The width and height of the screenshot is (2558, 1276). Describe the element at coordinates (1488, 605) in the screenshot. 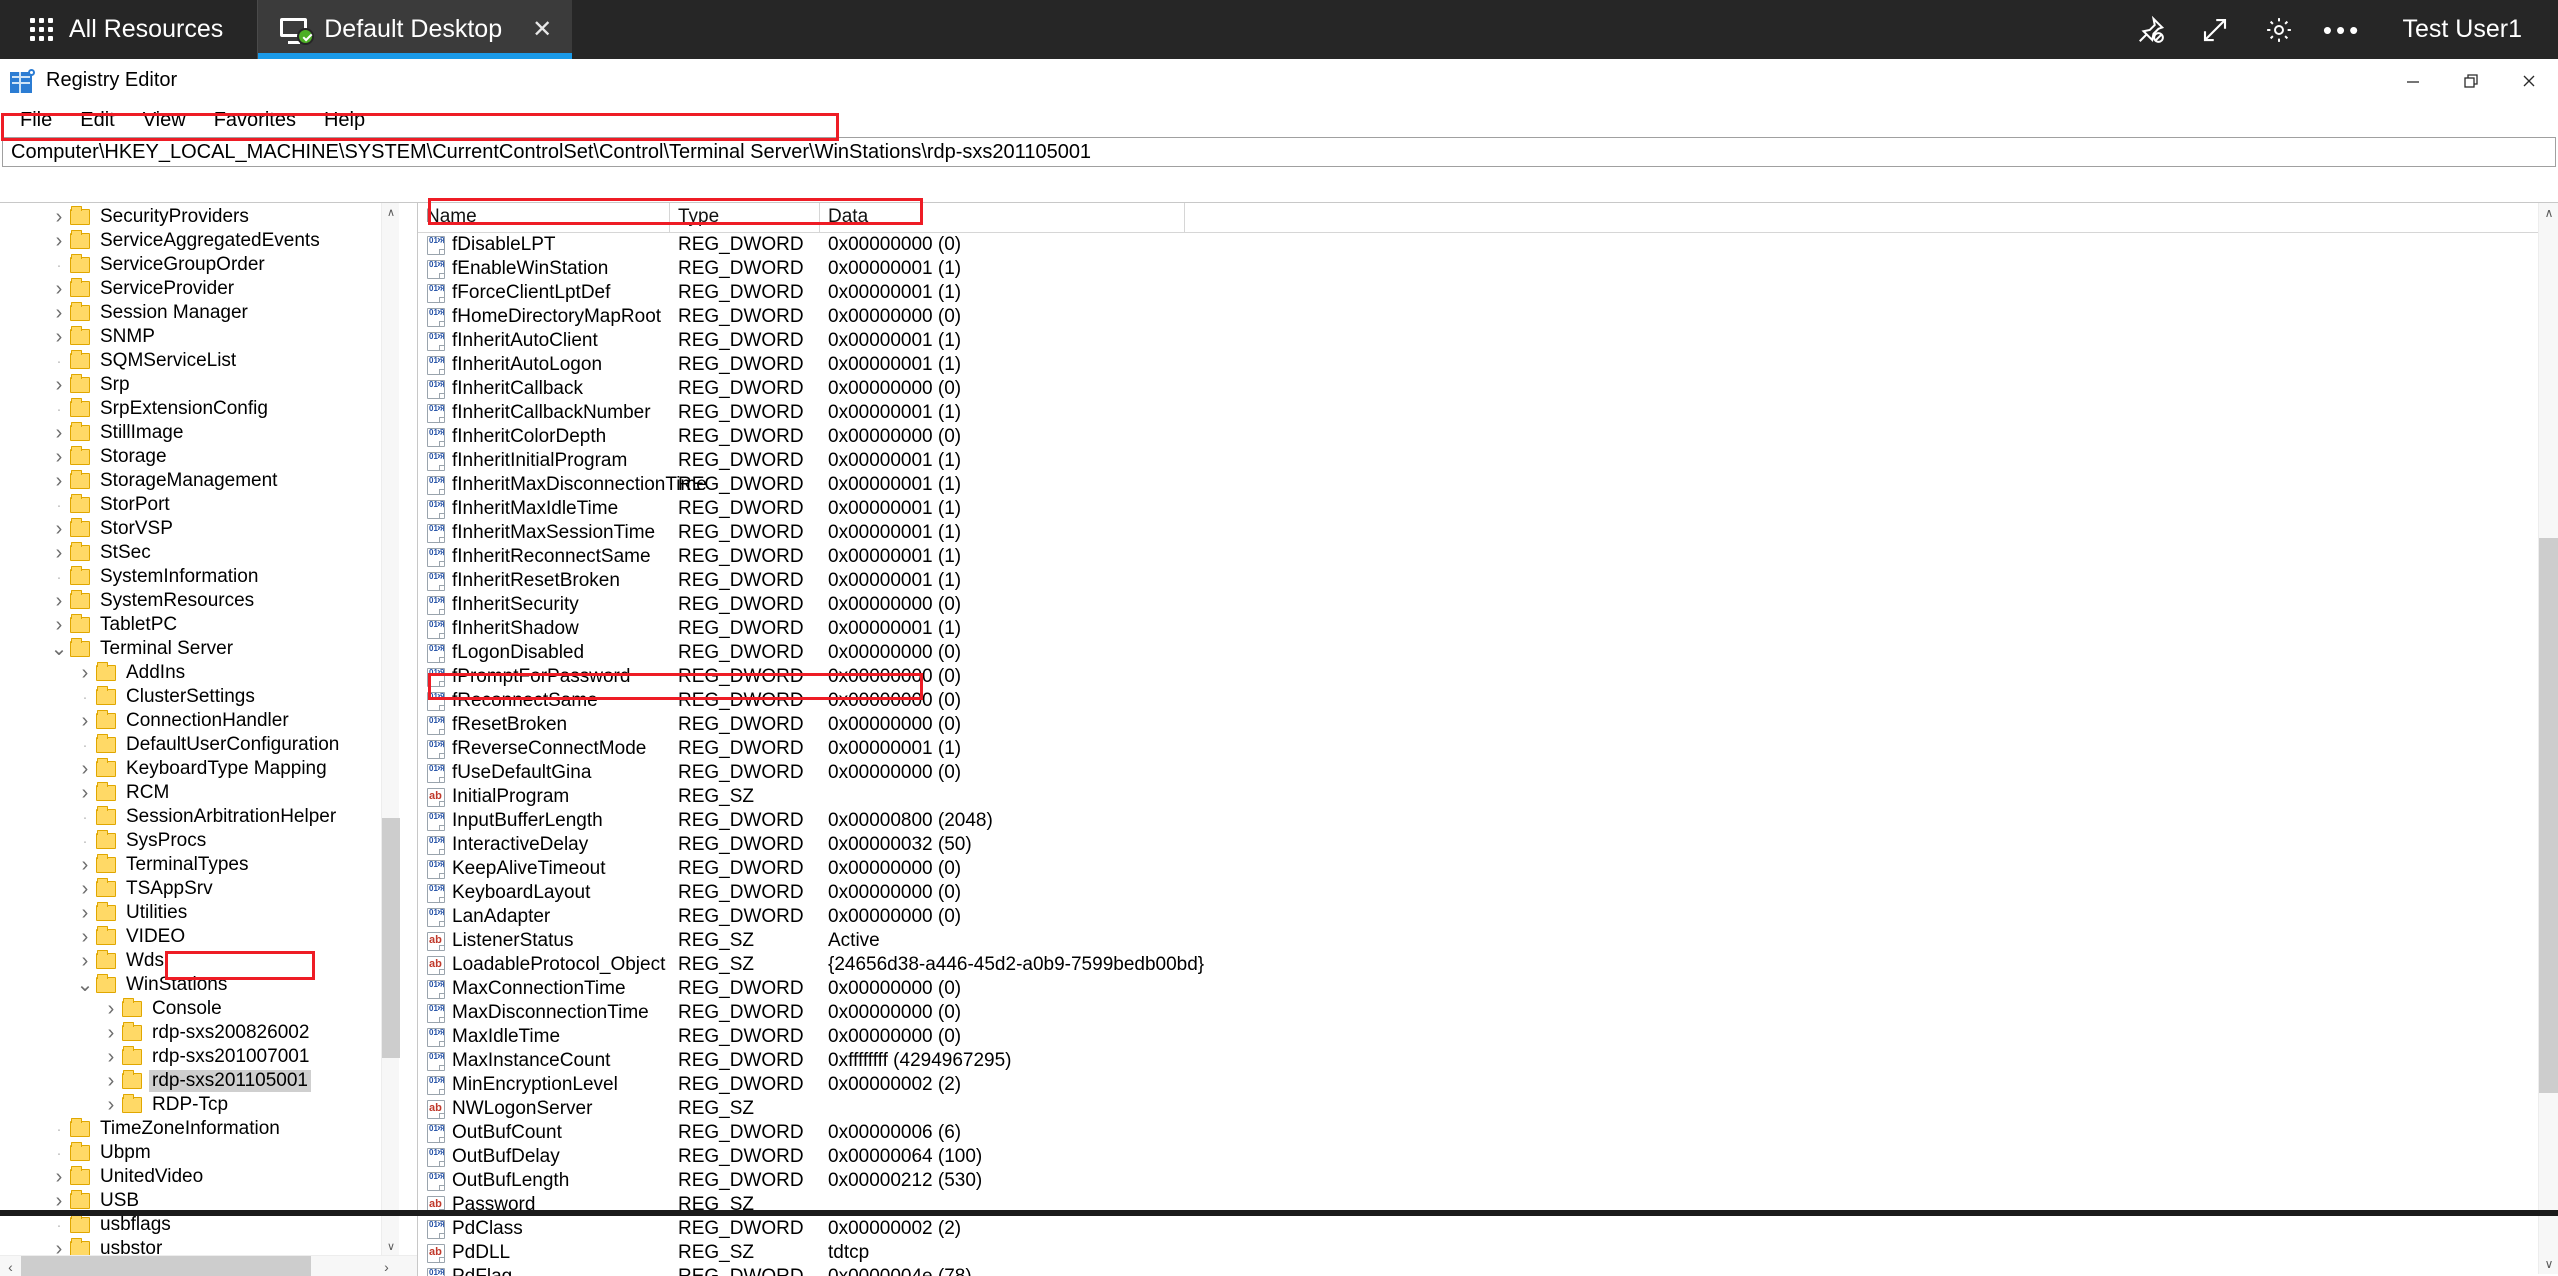

I see `table-row: fInheritSecurityREG_DWORD0x00000000 (0)` at that location.